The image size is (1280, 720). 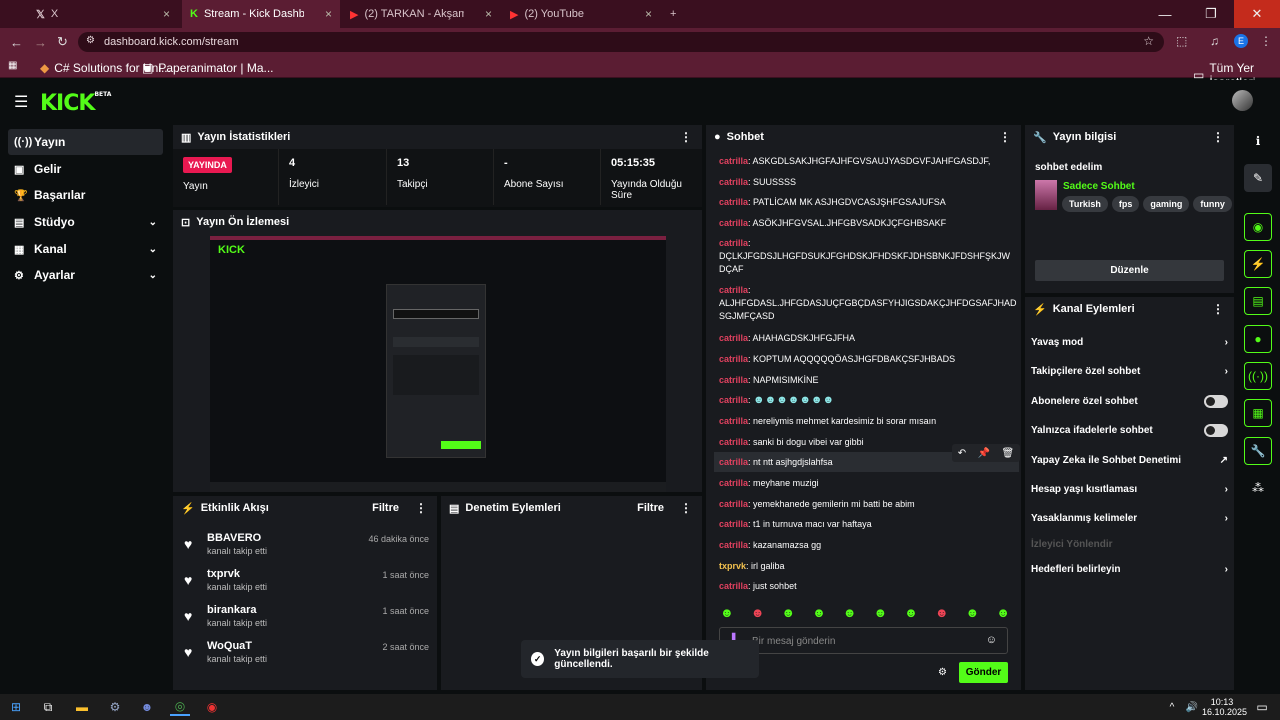 I want to click on action-slow-mode: Yavaş mod ›, so click(x=1129, y=342).